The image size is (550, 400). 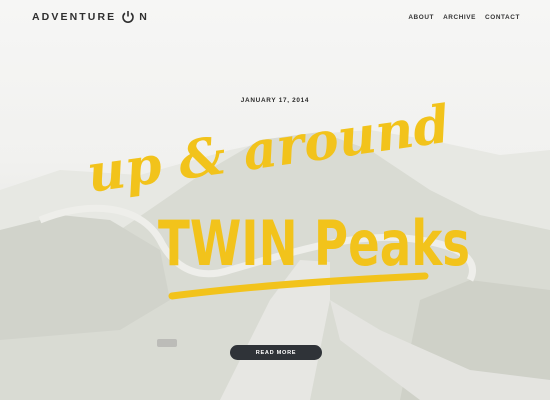 I want to click on nav-link-about: ABOUT, so click(x=421, y=17).